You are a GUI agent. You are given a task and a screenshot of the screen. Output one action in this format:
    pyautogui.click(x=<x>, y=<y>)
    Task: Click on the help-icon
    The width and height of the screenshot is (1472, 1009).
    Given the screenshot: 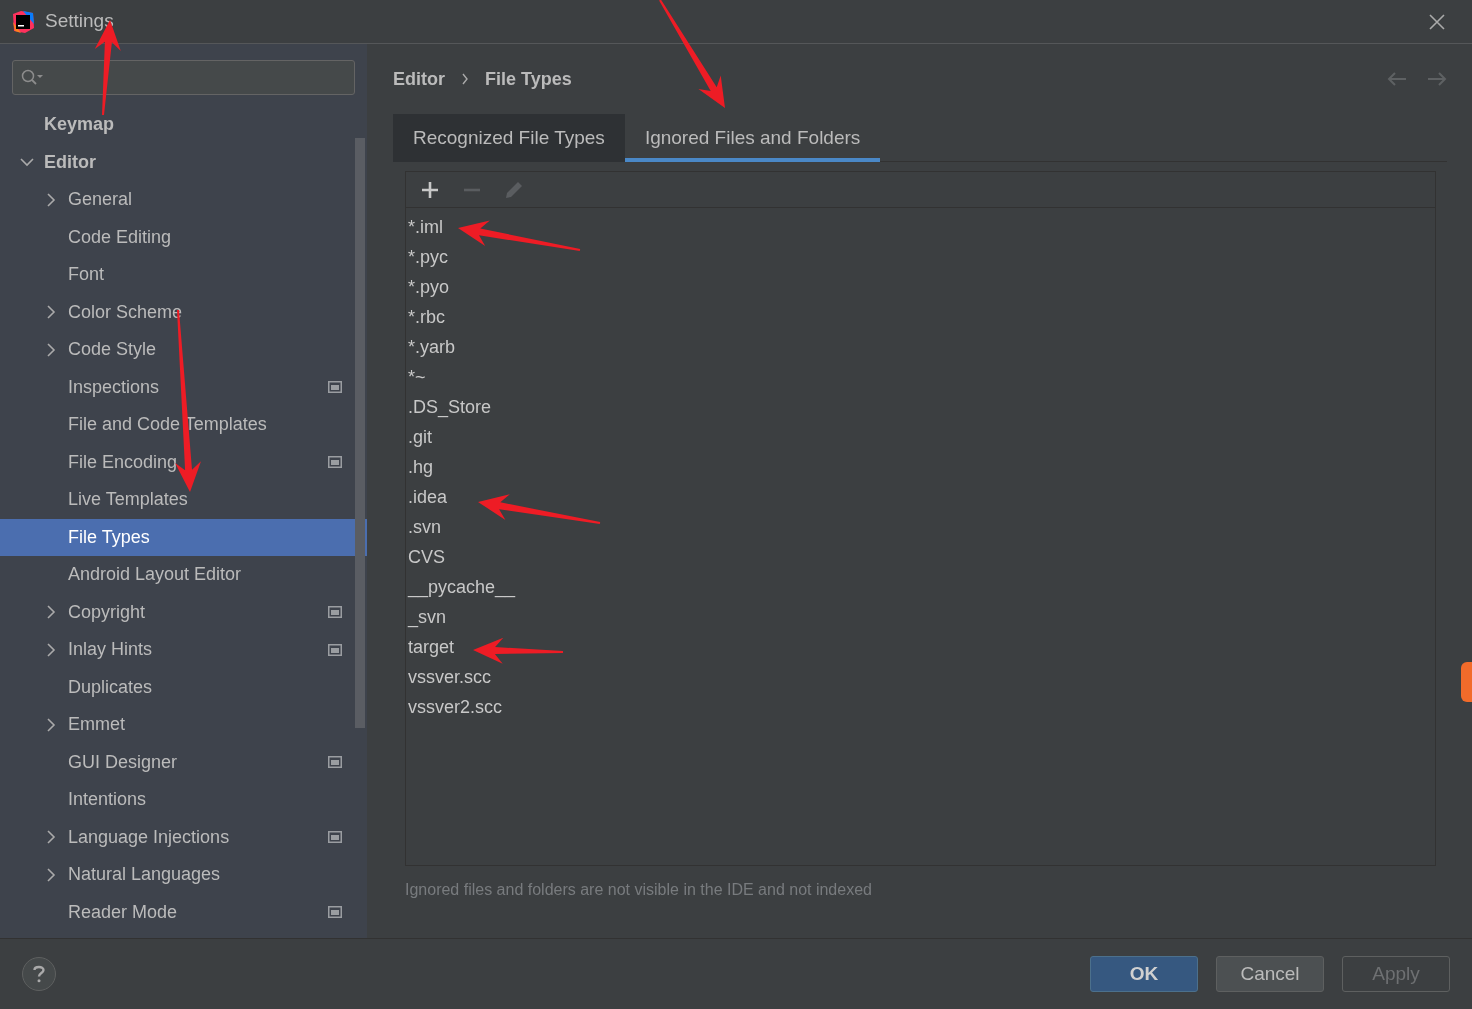 What is the action you would take?
    pyautogui.click(x=39, y=974)
    